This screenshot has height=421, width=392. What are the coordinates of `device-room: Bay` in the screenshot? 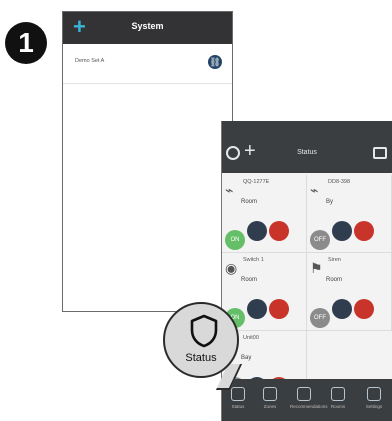 It's located at (246, 358).